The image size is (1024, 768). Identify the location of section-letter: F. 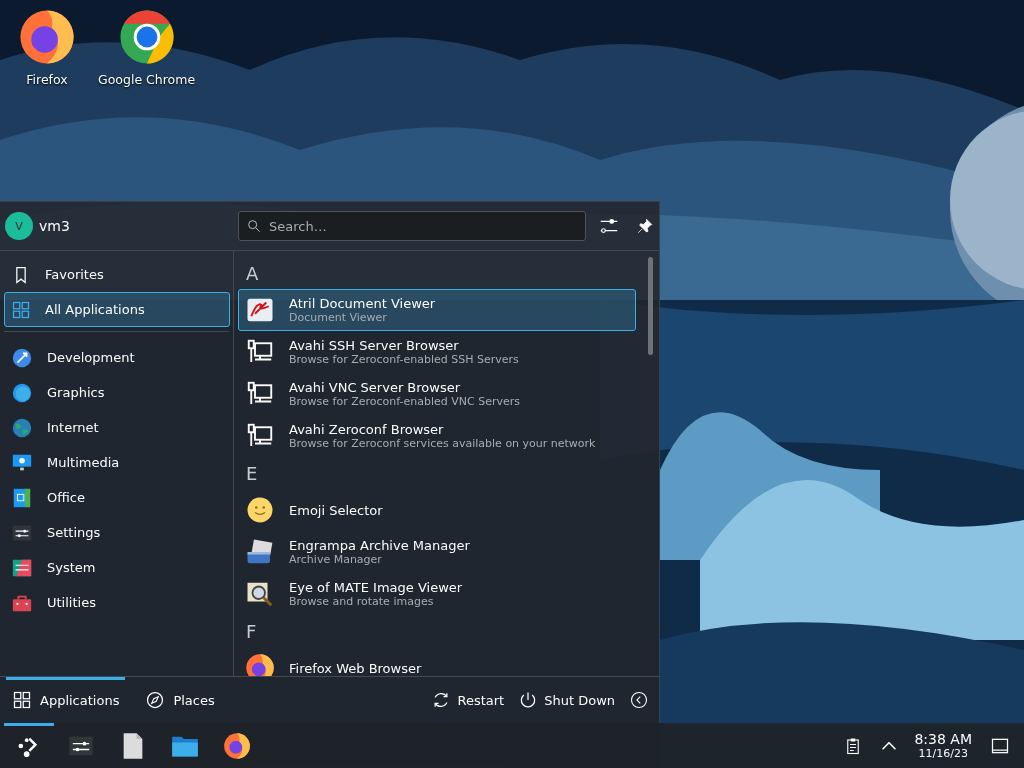
(251, 631).